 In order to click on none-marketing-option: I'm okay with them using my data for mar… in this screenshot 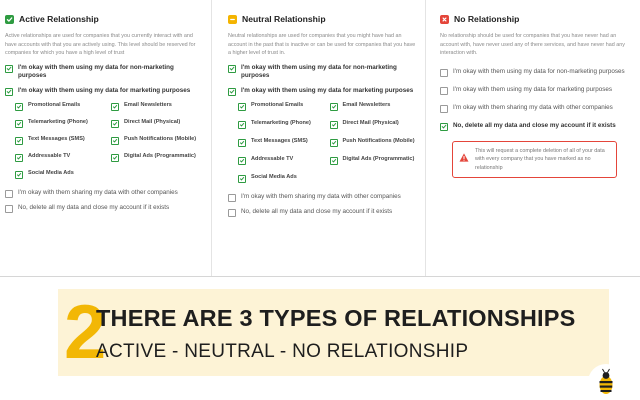, I will do `click(536, 90)`.